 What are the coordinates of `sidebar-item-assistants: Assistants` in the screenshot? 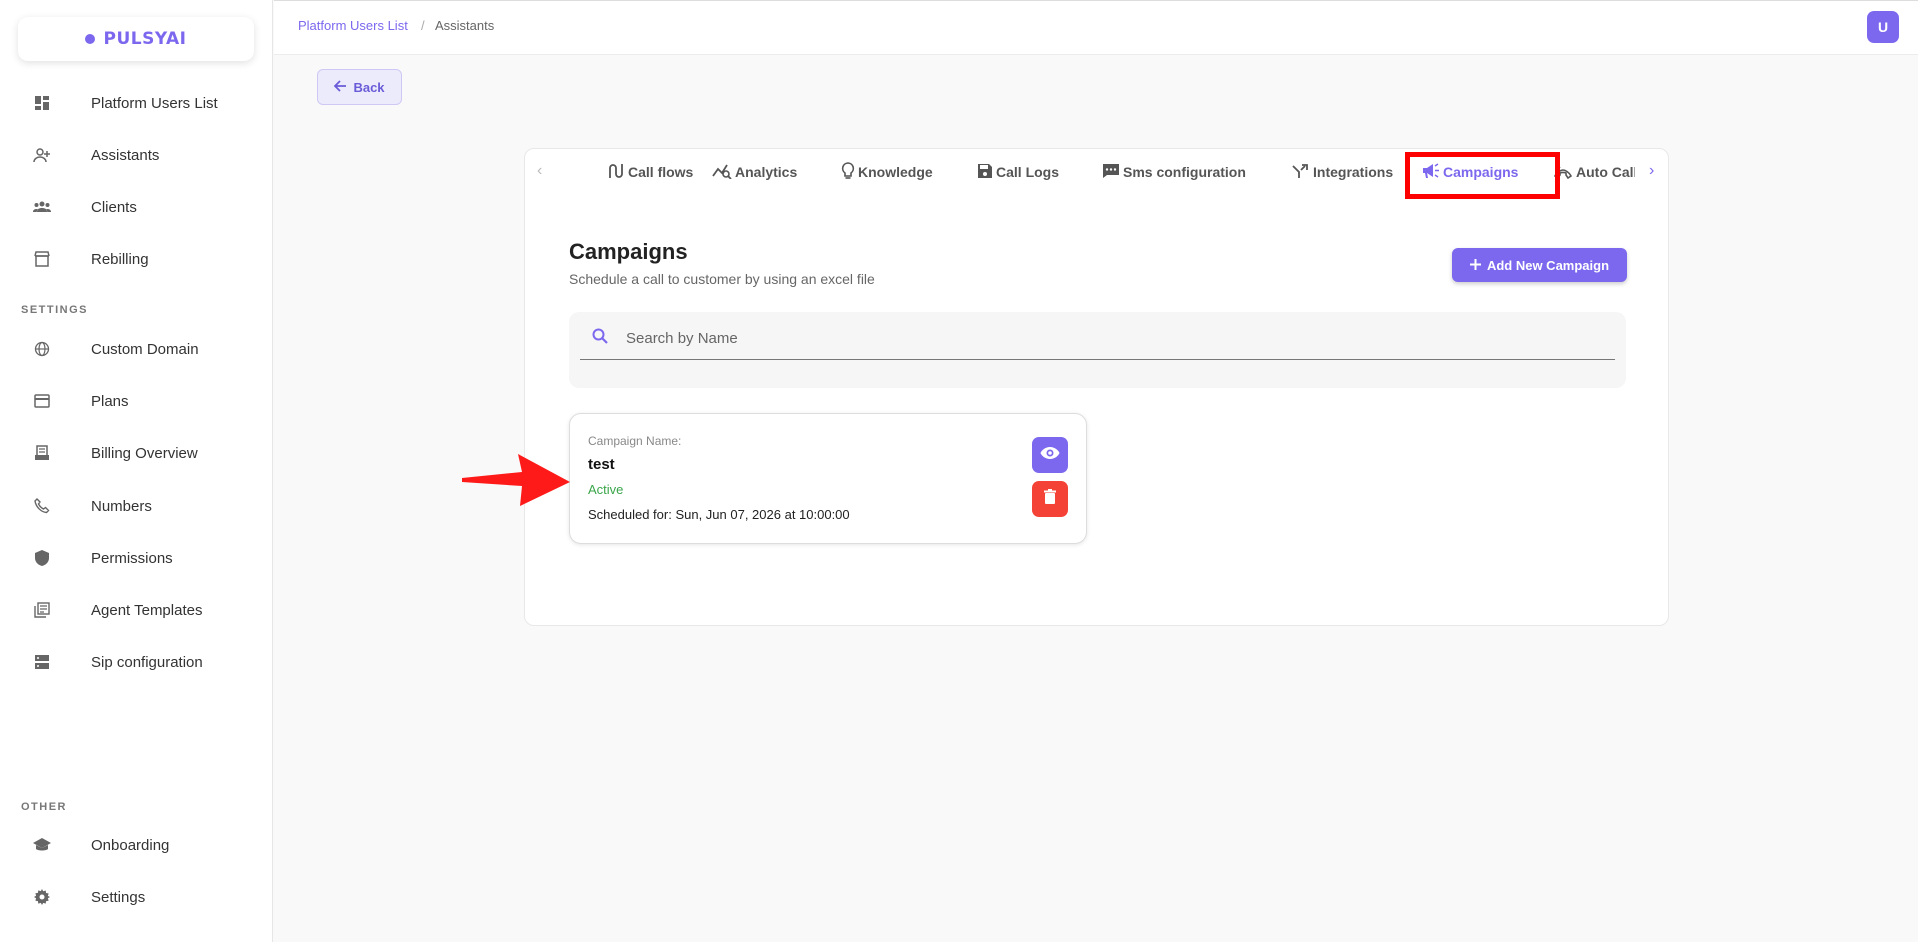 It's located at (136, 155).